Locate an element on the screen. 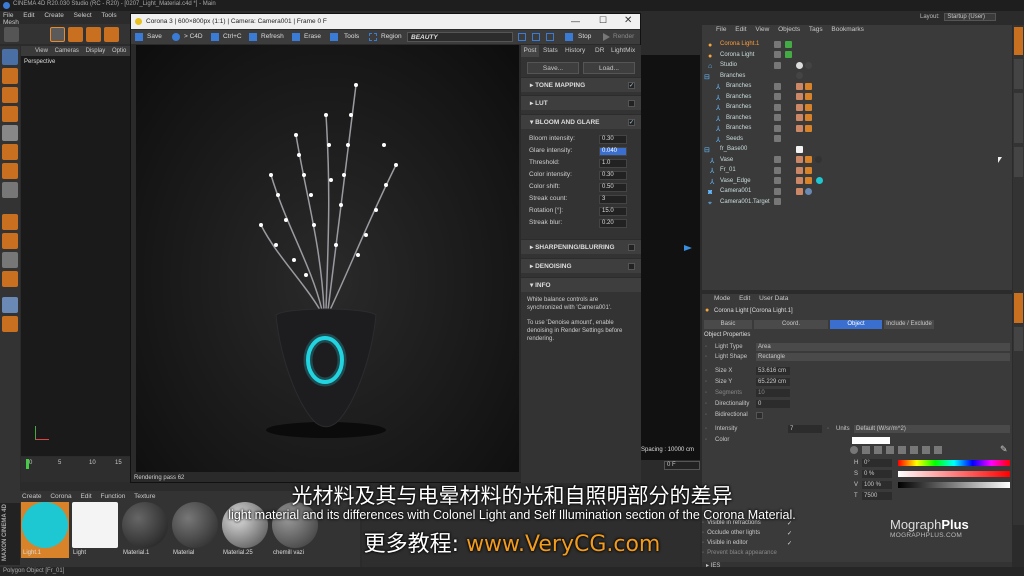 The height and width of the screenshot is (576, 1024). menu-edit: Edit is located at coordinates (28, 15).